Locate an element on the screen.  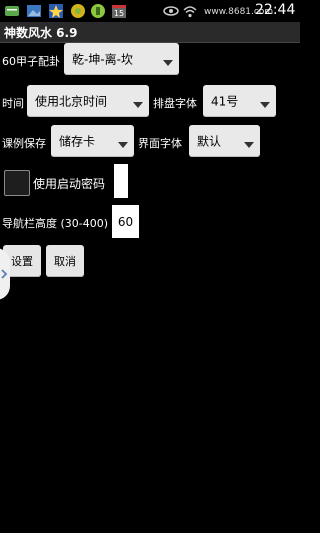
nav-height-label: 导航栏高度 (30-400) is located at coordinates (55, 223).